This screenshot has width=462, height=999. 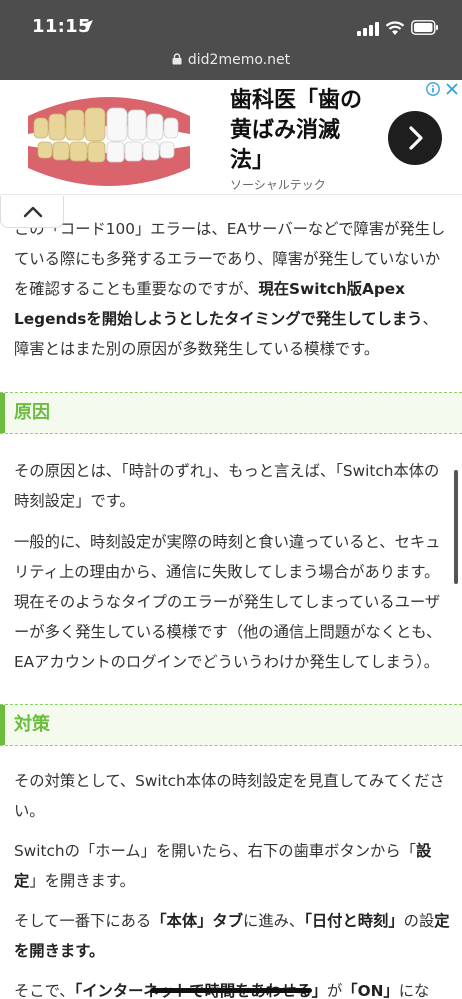 I want to click on solution-paragraph-3: そして一番下にある「本体」タブに進み、「日付と時刻」の設定を開きます。, so click(x=232, y=936).